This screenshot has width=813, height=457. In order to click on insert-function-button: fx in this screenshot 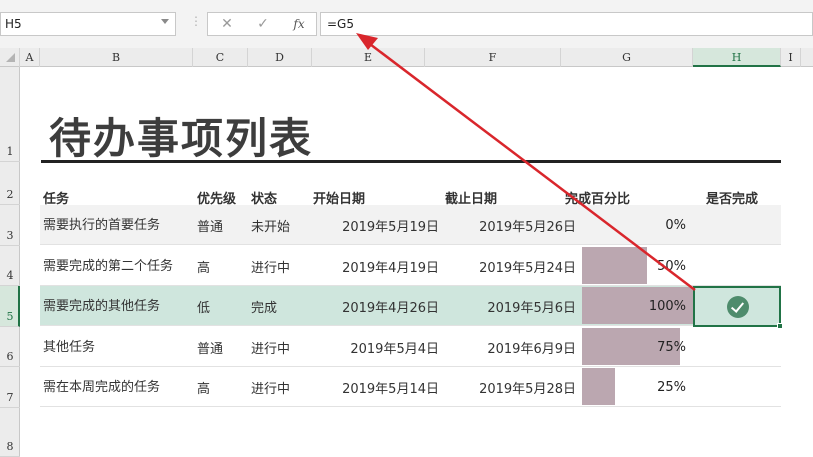, I will do `click(299, 26)`.